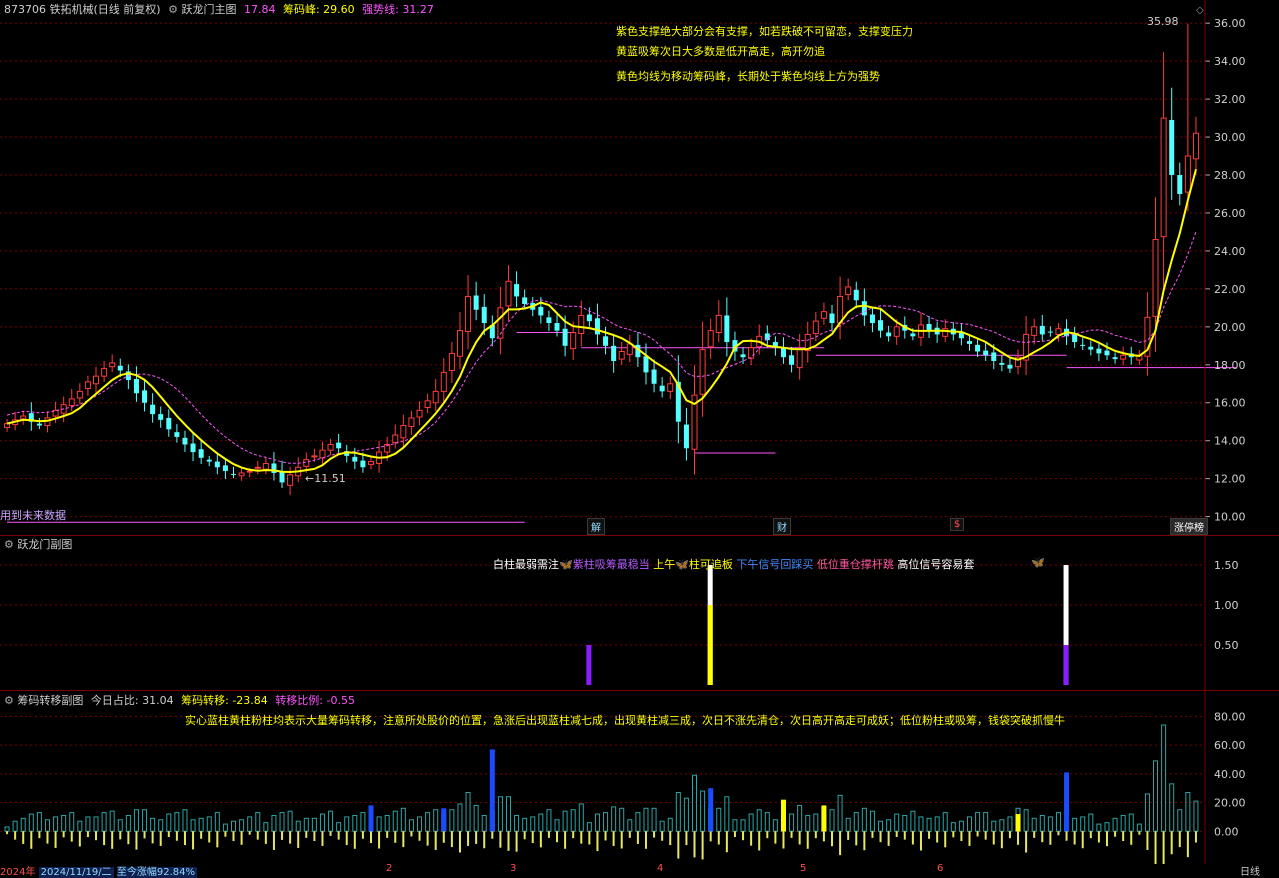 The height and width of the screenshot is (878, 1279). I want to click on main-indicator-title: 跃龙门主图, so click(208, 9).